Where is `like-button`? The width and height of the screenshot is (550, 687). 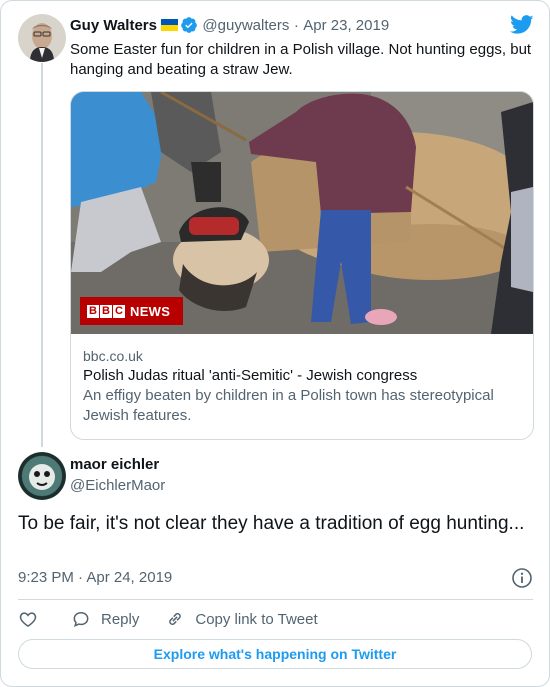
like-button is located at coordinates (28, 619).